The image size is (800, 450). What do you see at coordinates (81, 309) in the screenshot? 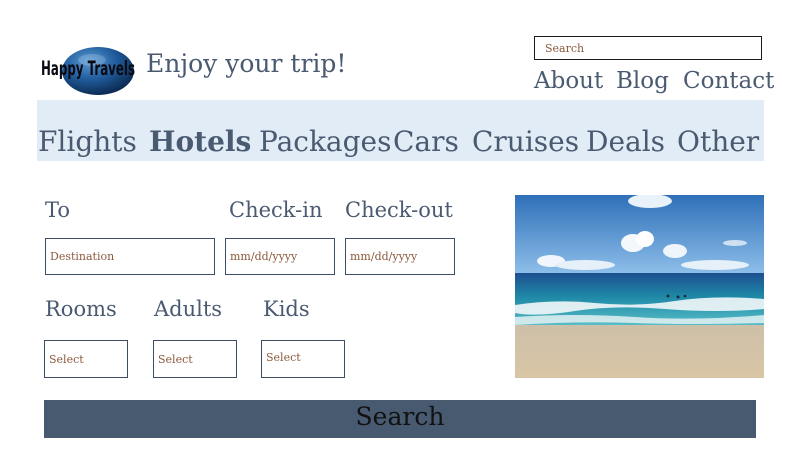
I see `rooms-label: Rooms` at bounding box center [81, 309].